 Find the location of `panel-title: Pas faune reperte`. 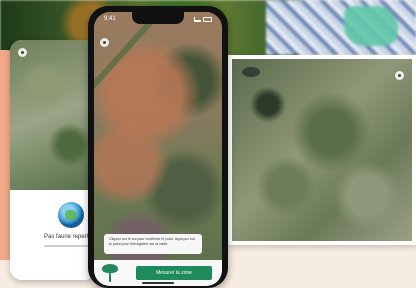

panel-title: Pas faune reperte is located at coordinates (68, 237).